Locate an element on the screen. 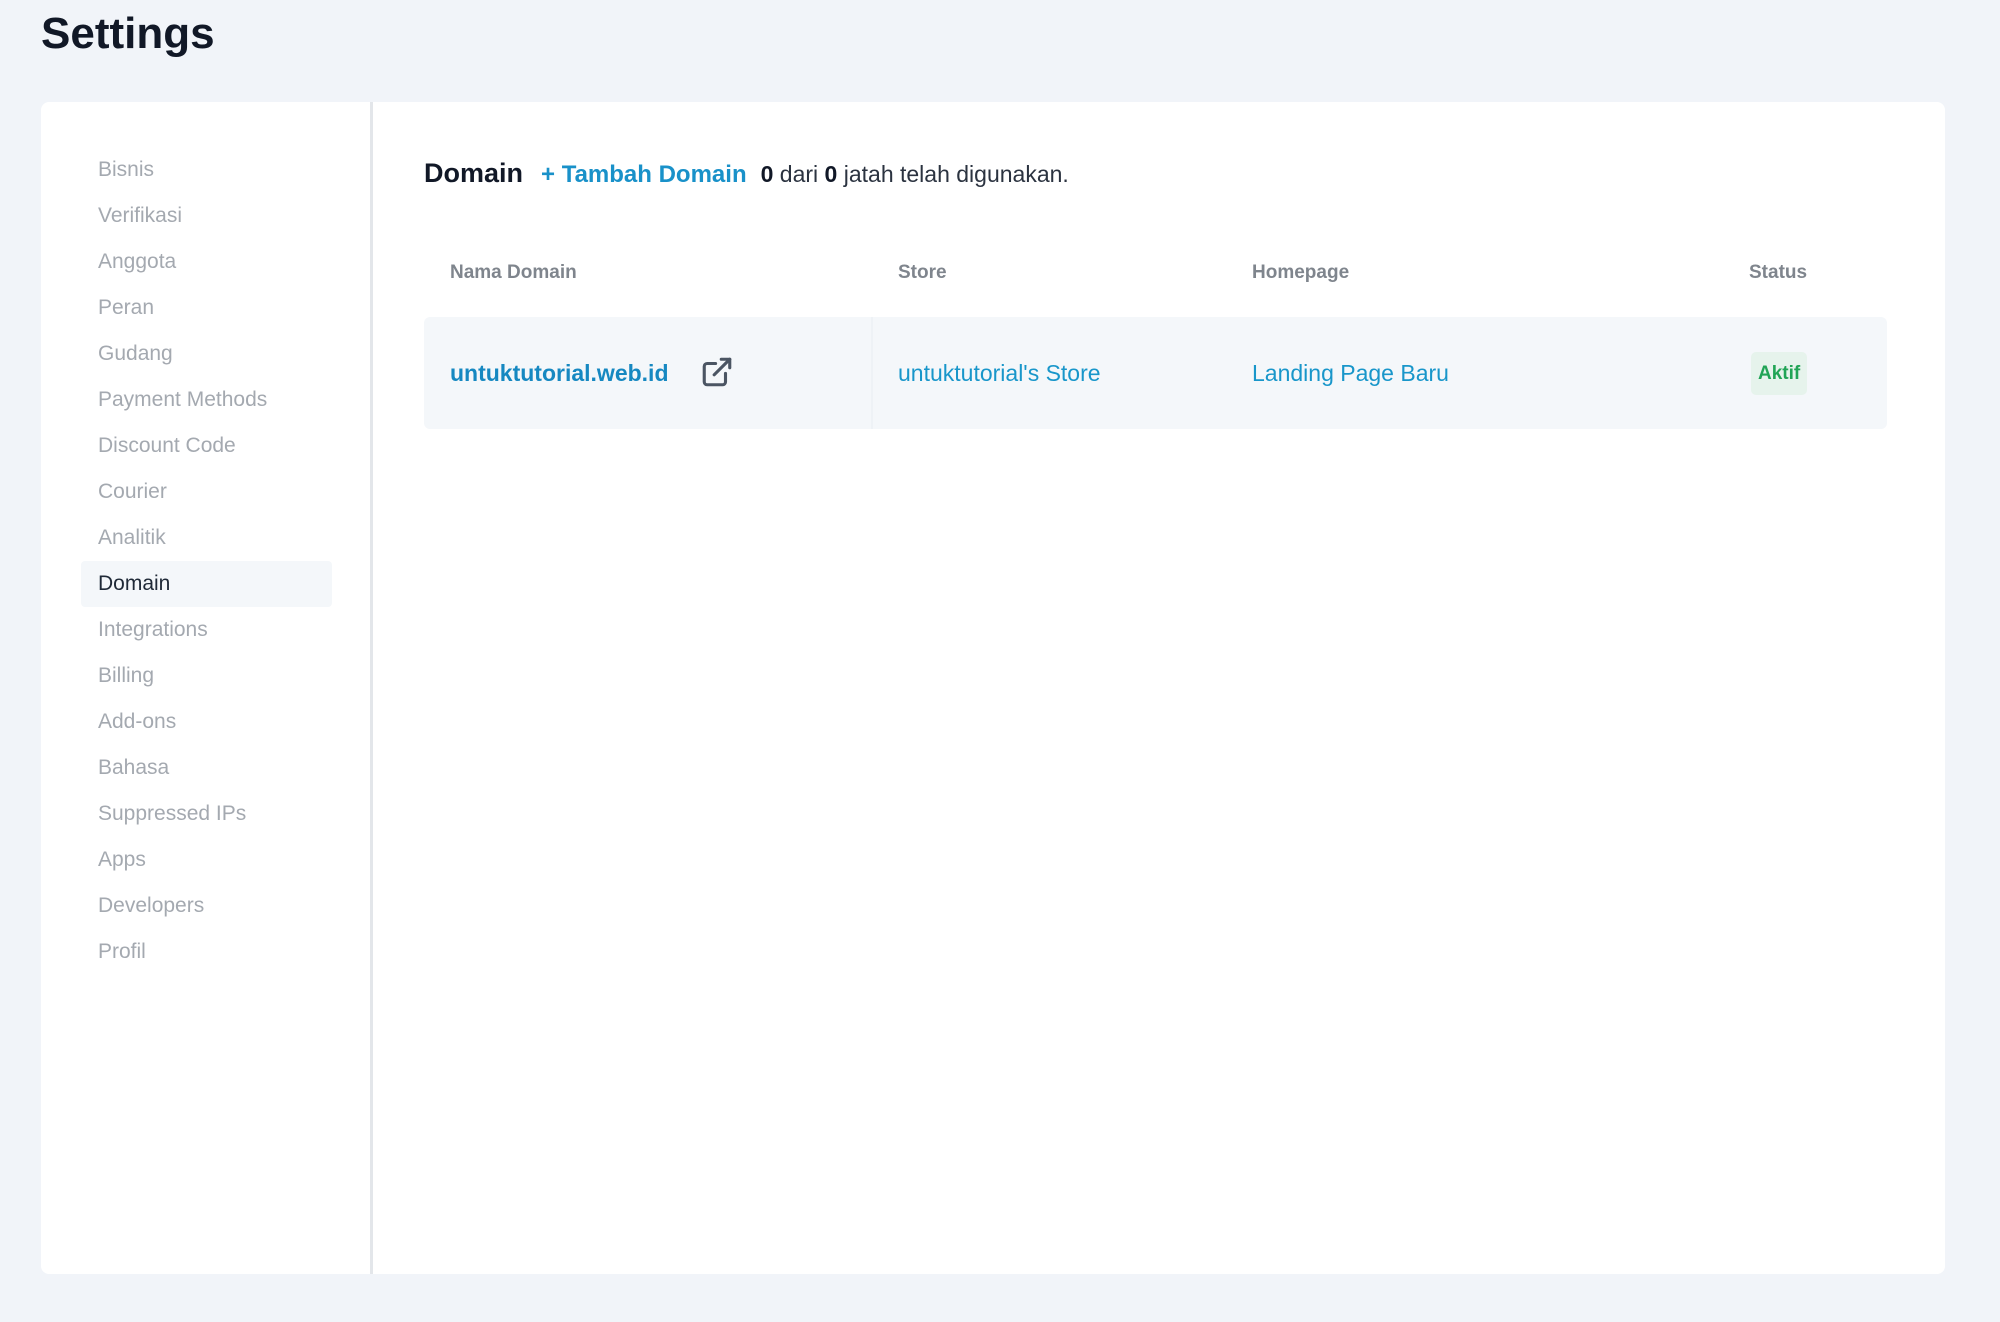 The height and width of the screenshot is (1322, 2000). domain-name-cell: untuktutorial.web.id is located at coordinates (559, 373).